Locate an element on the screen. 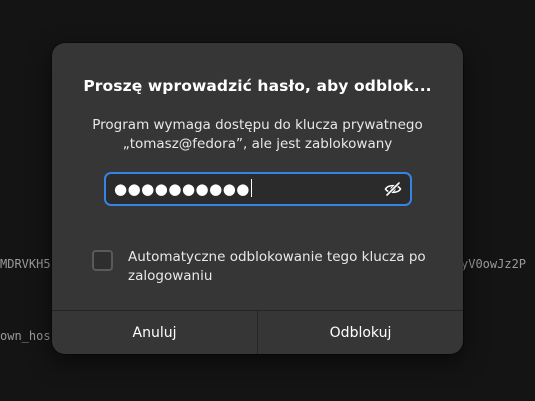  auto-unlock-checkbox is located at coordinates (102, 260).